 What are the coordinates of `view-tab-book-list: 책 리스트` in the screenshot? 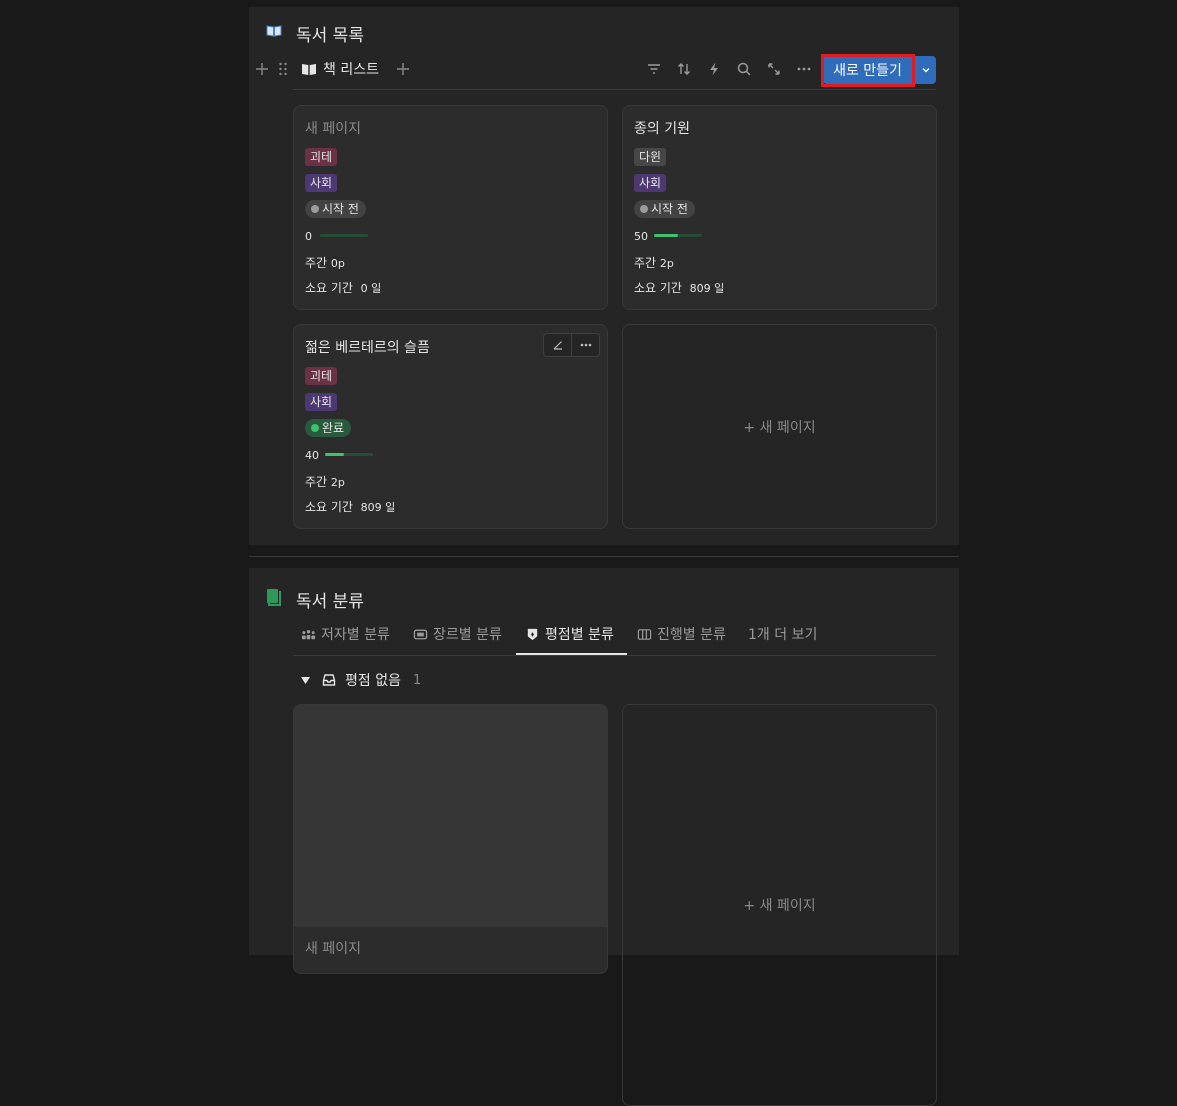 It's located at (340, 69).